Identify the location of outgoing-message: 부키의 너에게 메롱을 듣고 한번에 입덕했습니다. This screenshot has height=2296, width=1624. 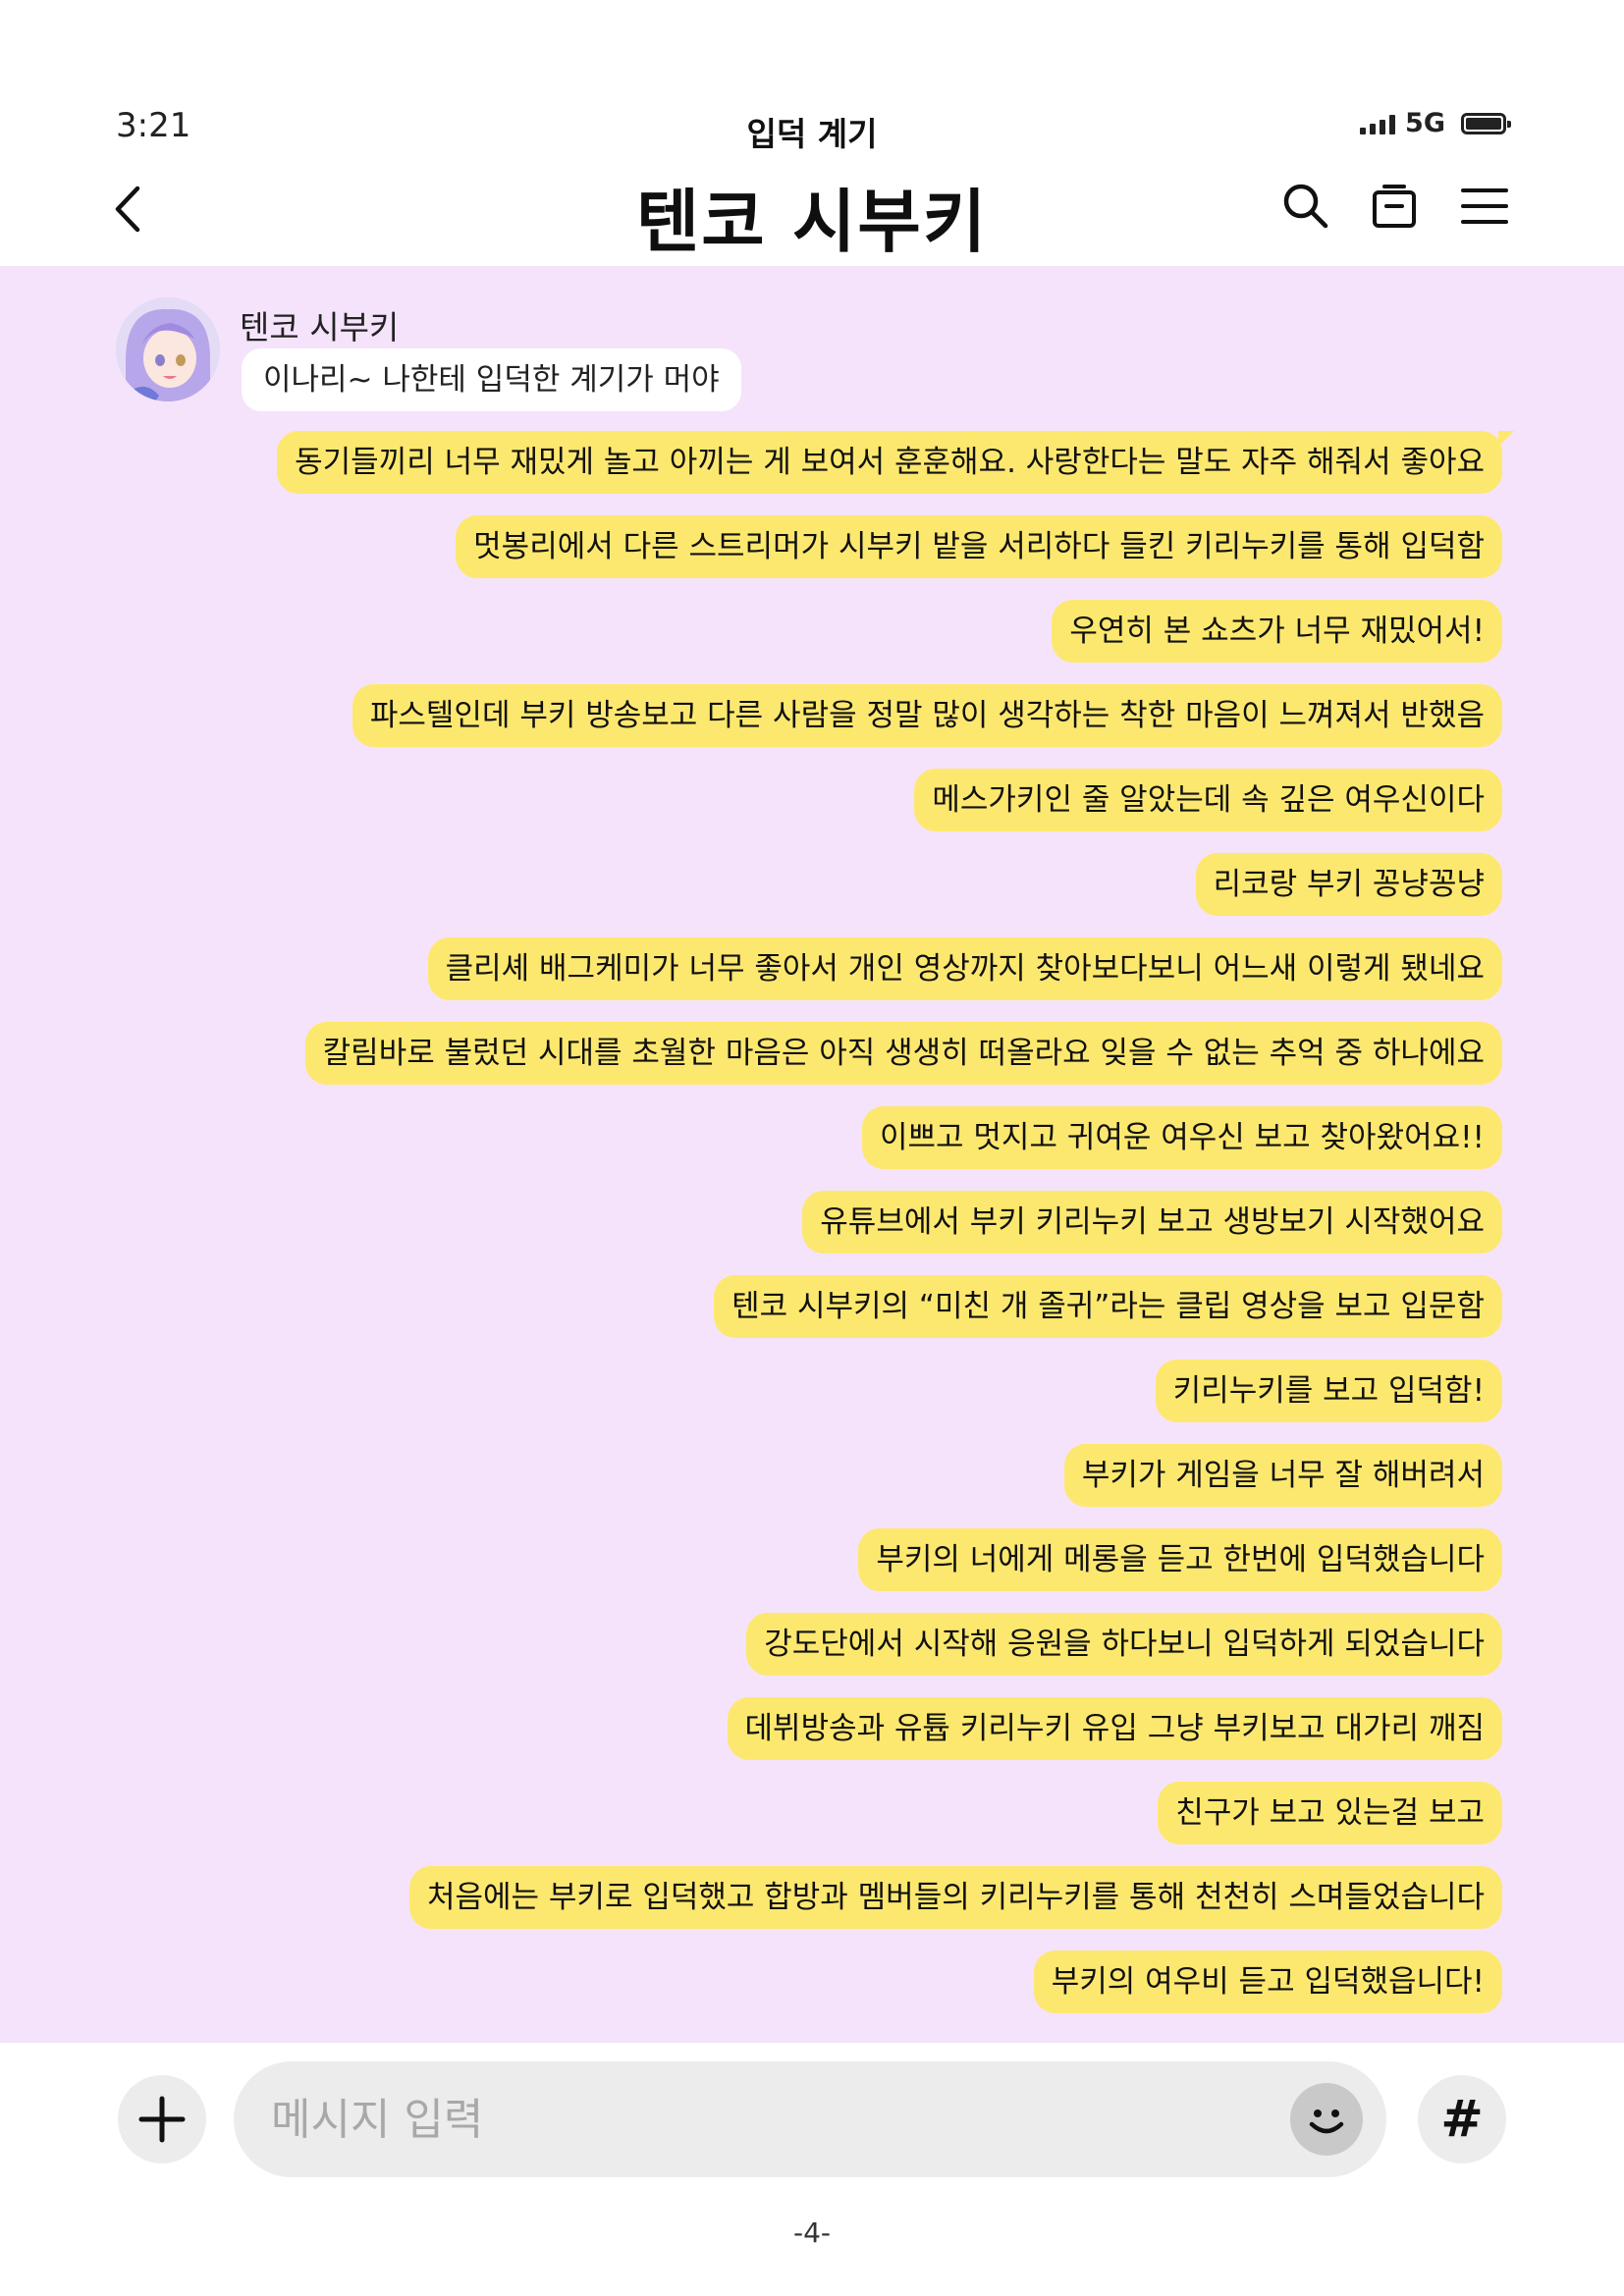
(1180, 1560).